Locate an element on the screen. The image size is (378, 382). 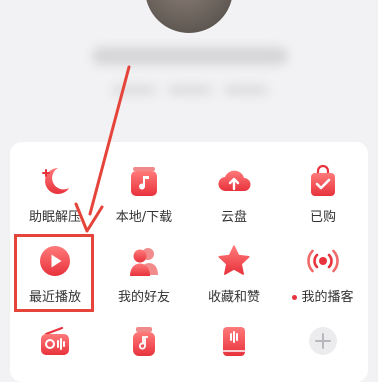
menu-item-music-jar is located at coordinates (144, 341).